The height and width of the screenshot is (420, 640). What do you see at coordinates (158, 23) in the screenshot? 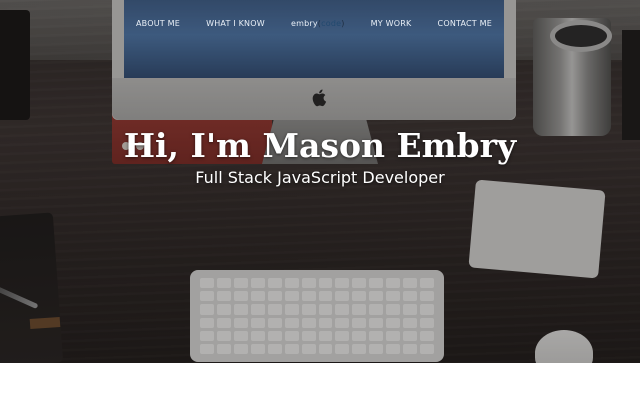
I see `nav-link-about-me: ABOUT ME` at bounding box center [158, 23].